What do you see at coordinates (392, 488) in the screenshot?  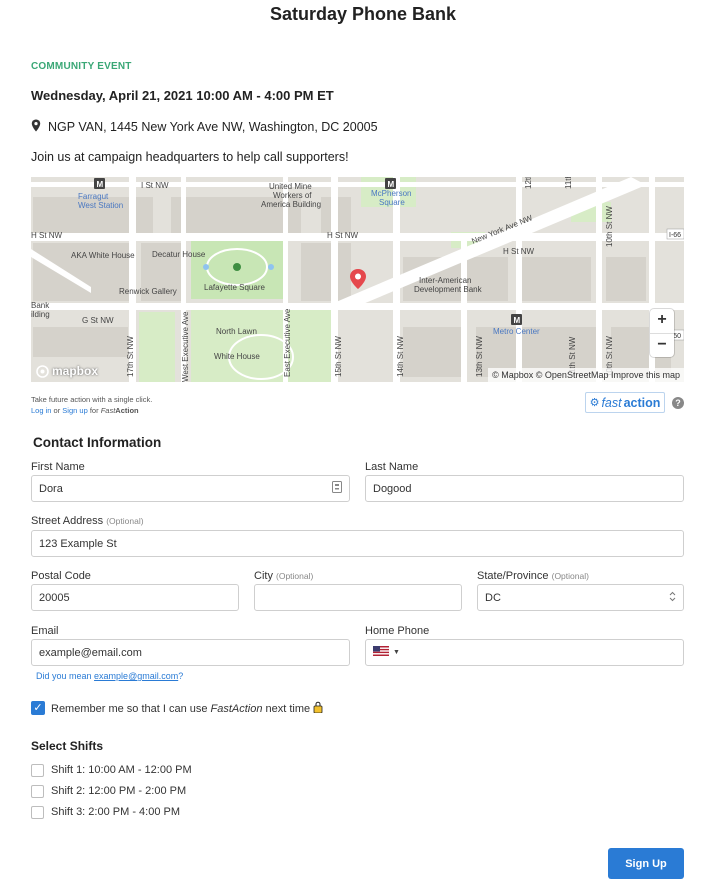 I see `last-name-value: Dogood` at bounding box center [392, 488].